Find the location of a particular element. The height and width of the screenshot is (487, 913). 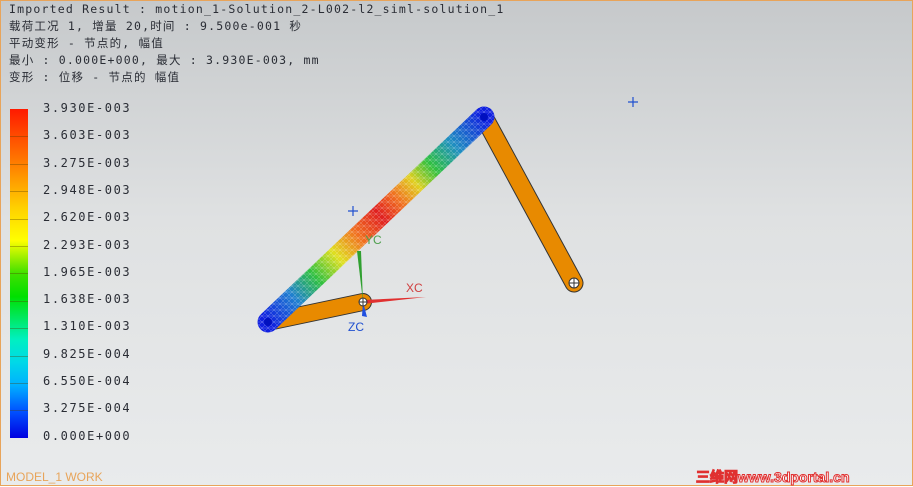

output-link is located at coordinates (529, 200).